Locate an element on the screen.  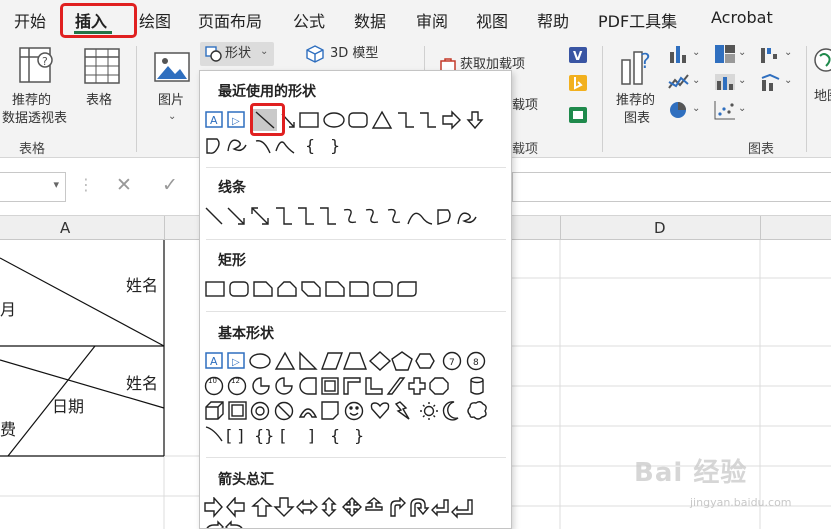
moon-shape is located at coordinates (450, 411).